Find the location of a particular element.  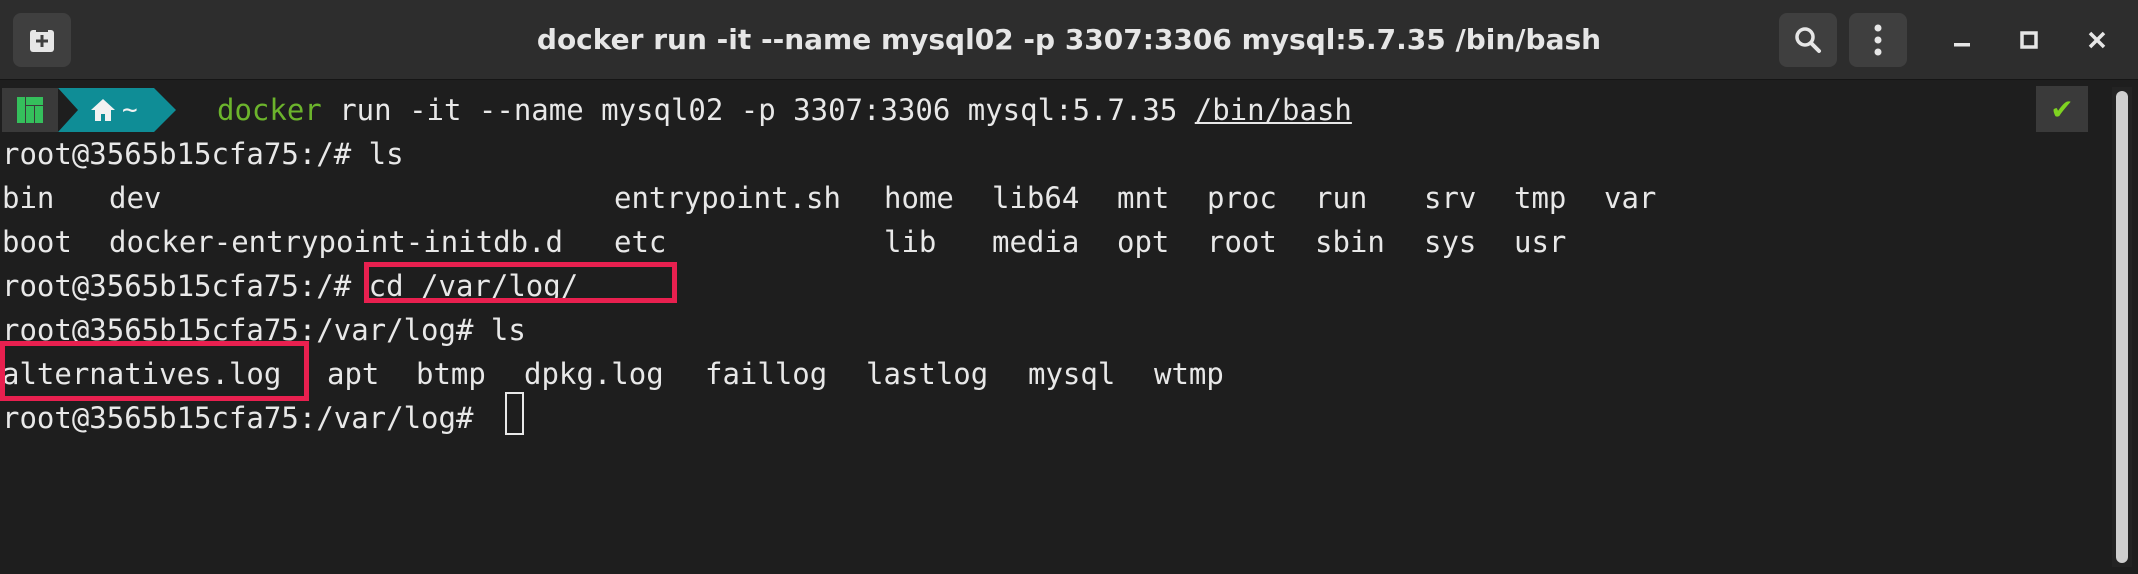

manjaro-logo-icon is located at coordinates (30, 110).